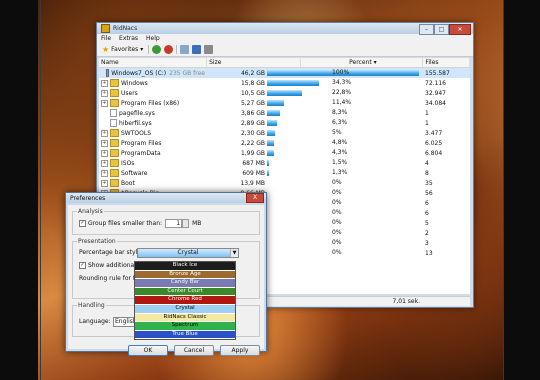  I want to click on expand-spacer, so click(102, 73).